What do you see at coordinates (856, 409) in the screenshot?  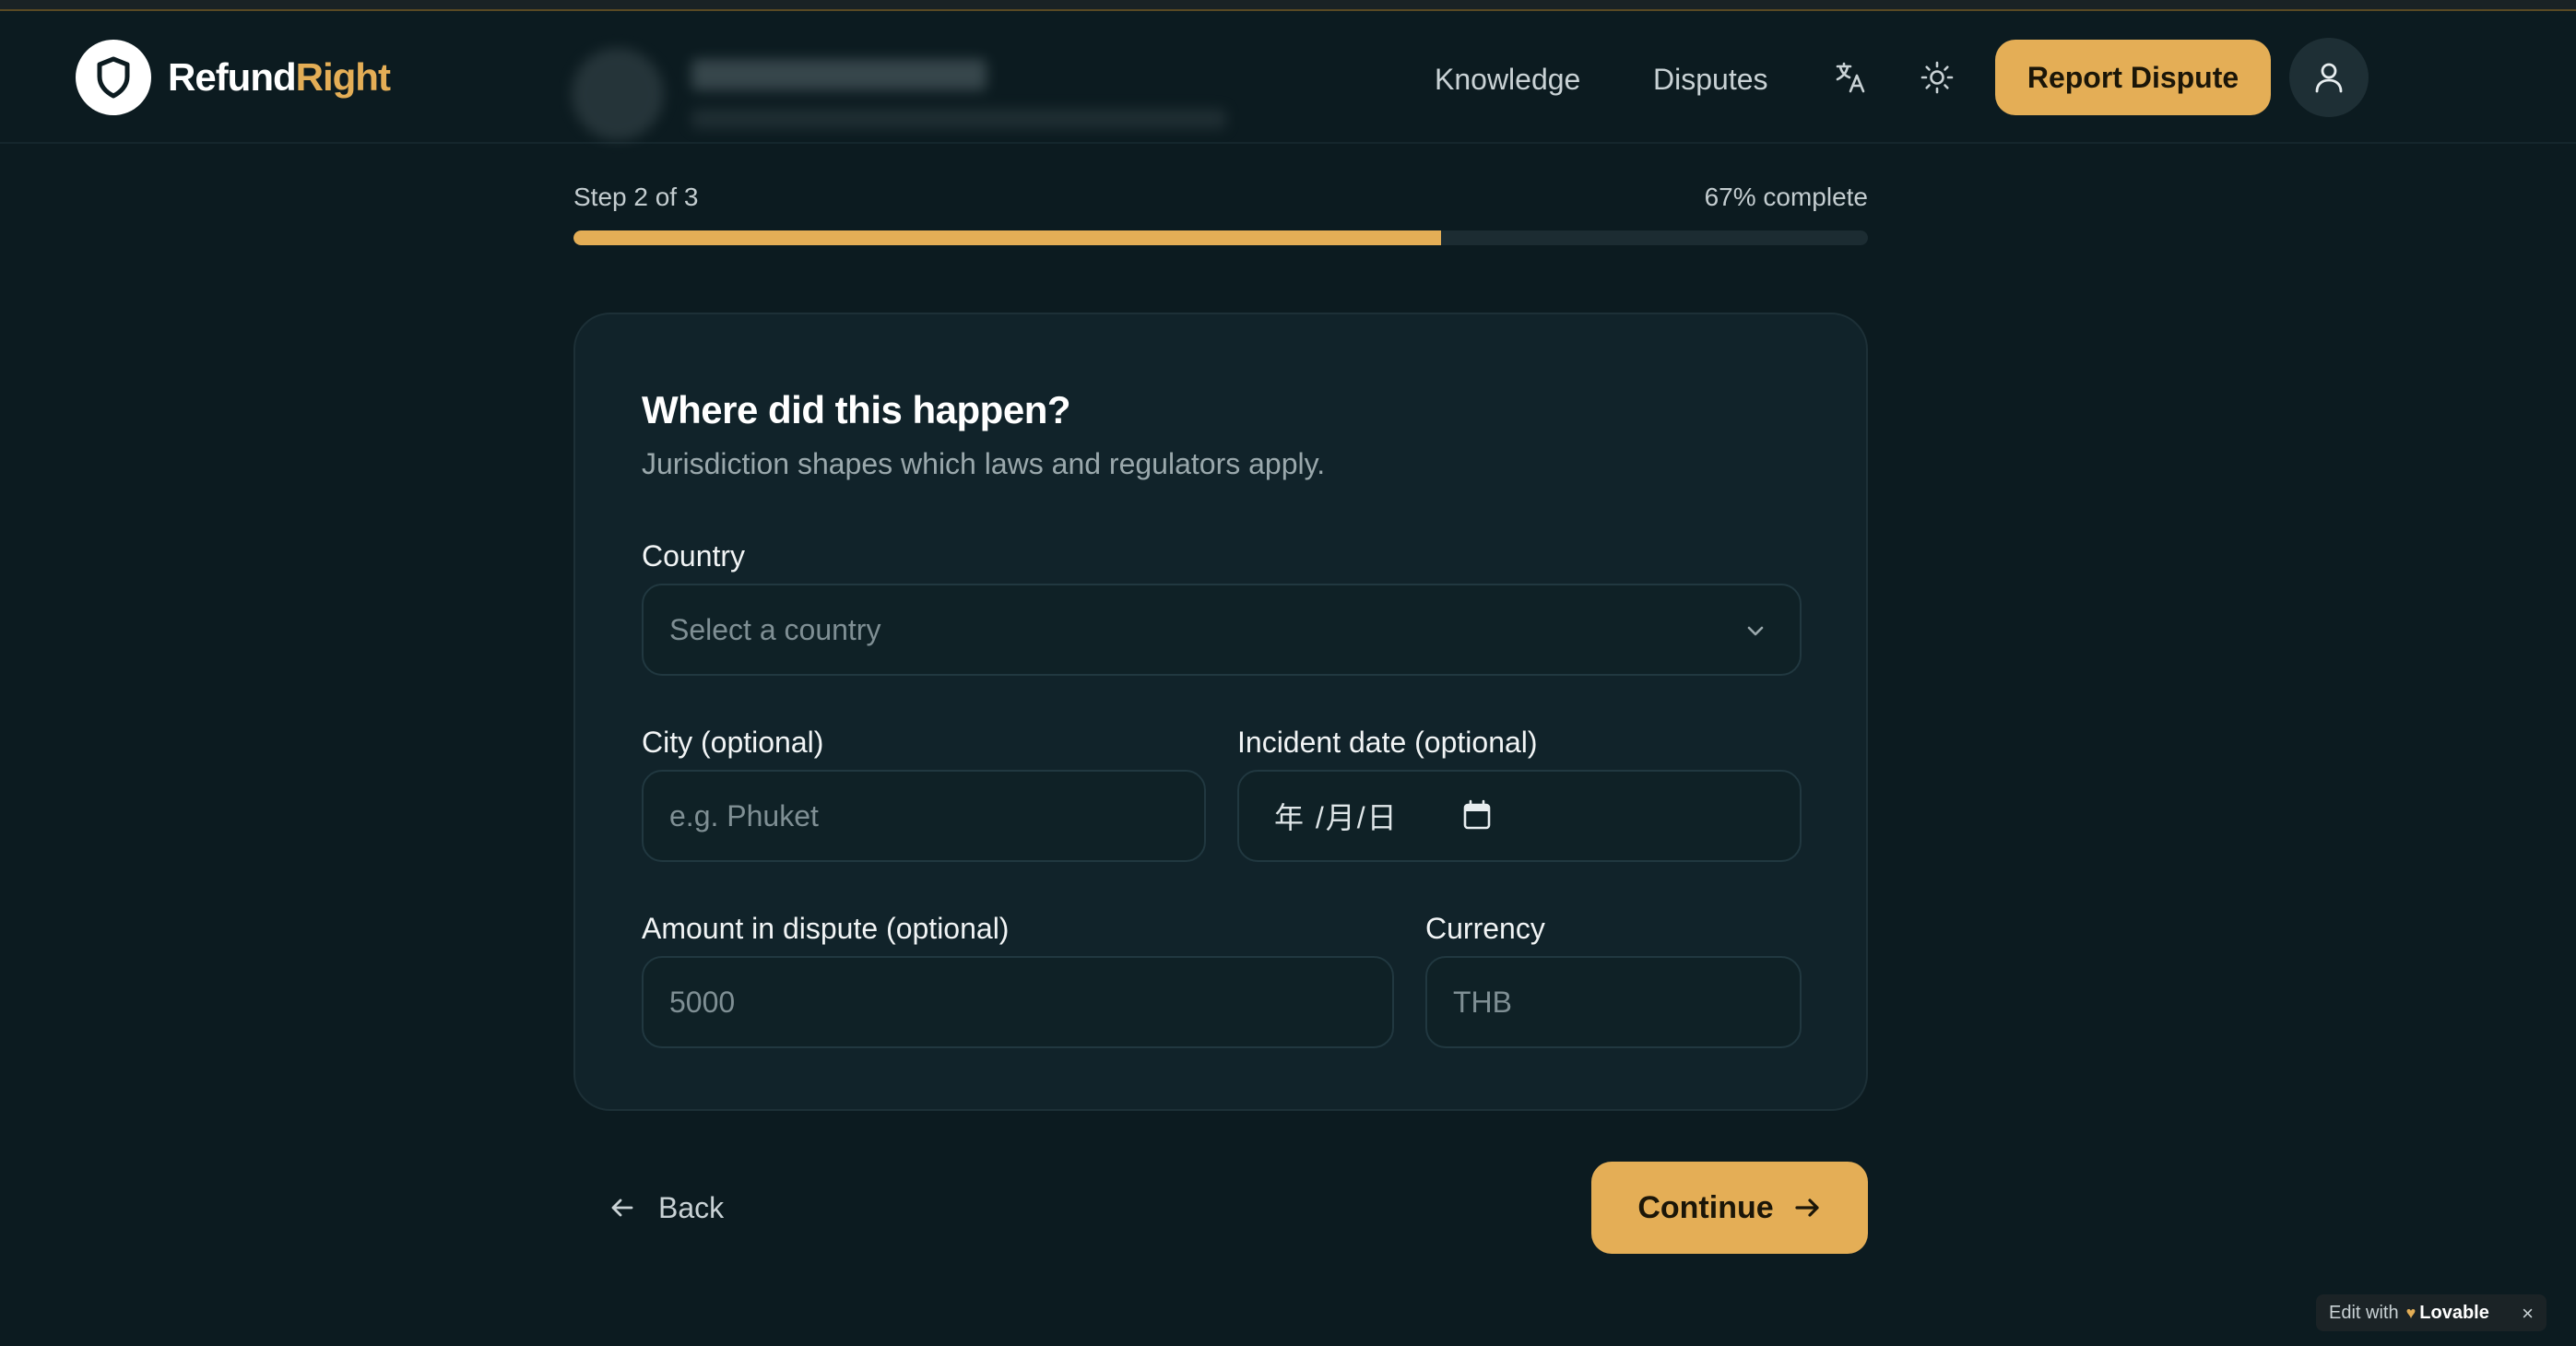 I see `form-title: Where did this happen?` at bounding box center [856, 409].